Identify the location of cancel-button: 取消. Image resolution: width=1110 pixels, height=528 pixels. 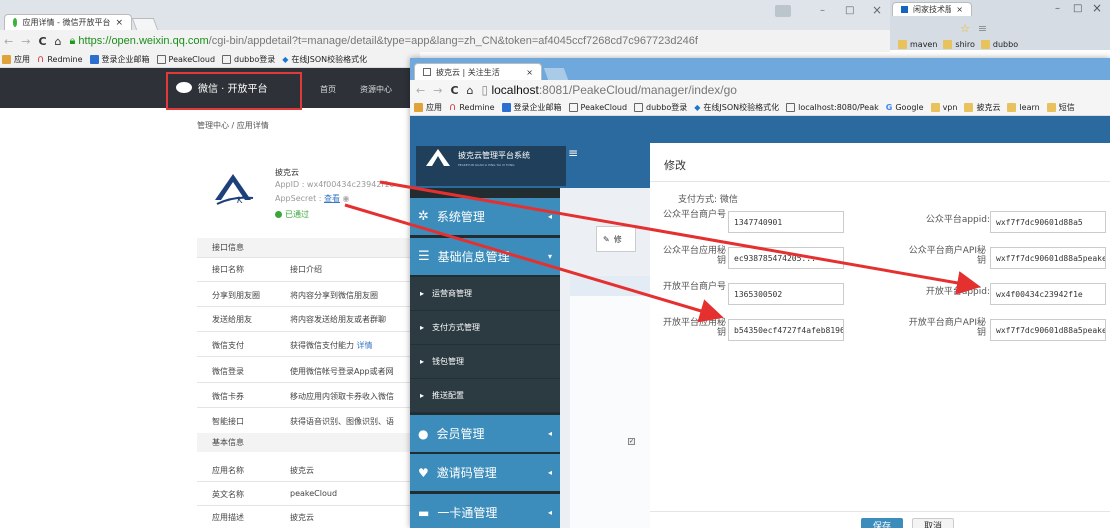
(933, 523).